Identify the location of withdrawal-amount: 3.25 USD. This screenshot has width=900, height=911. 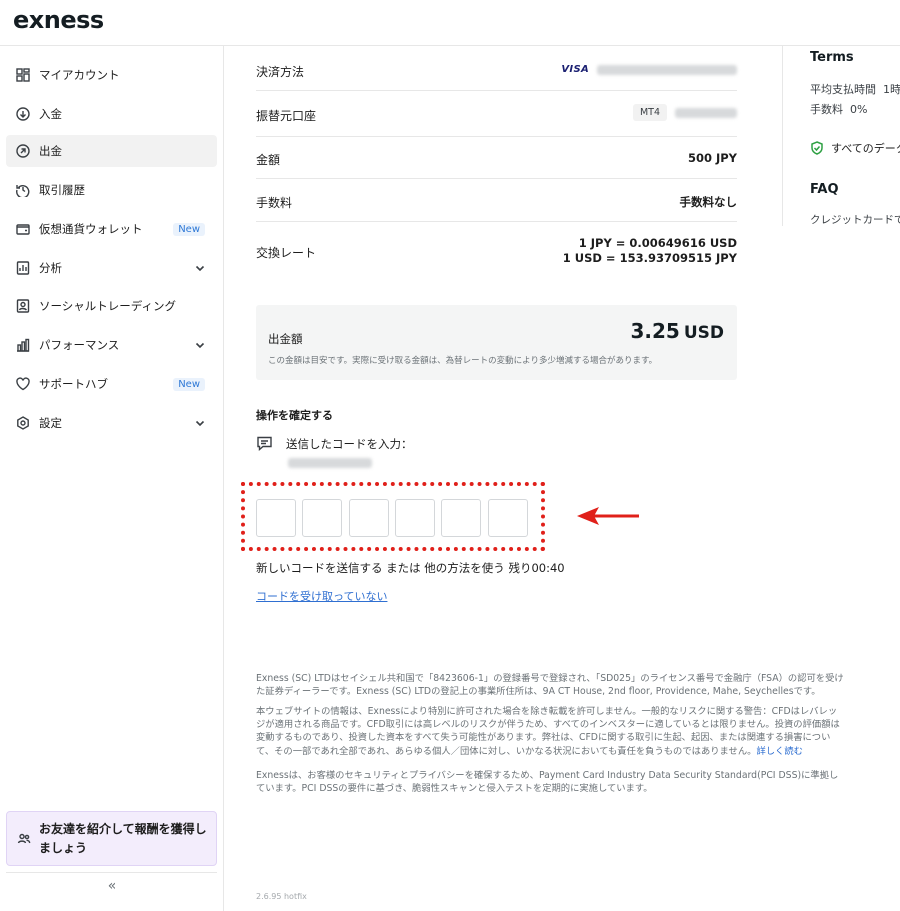
(677, 331).